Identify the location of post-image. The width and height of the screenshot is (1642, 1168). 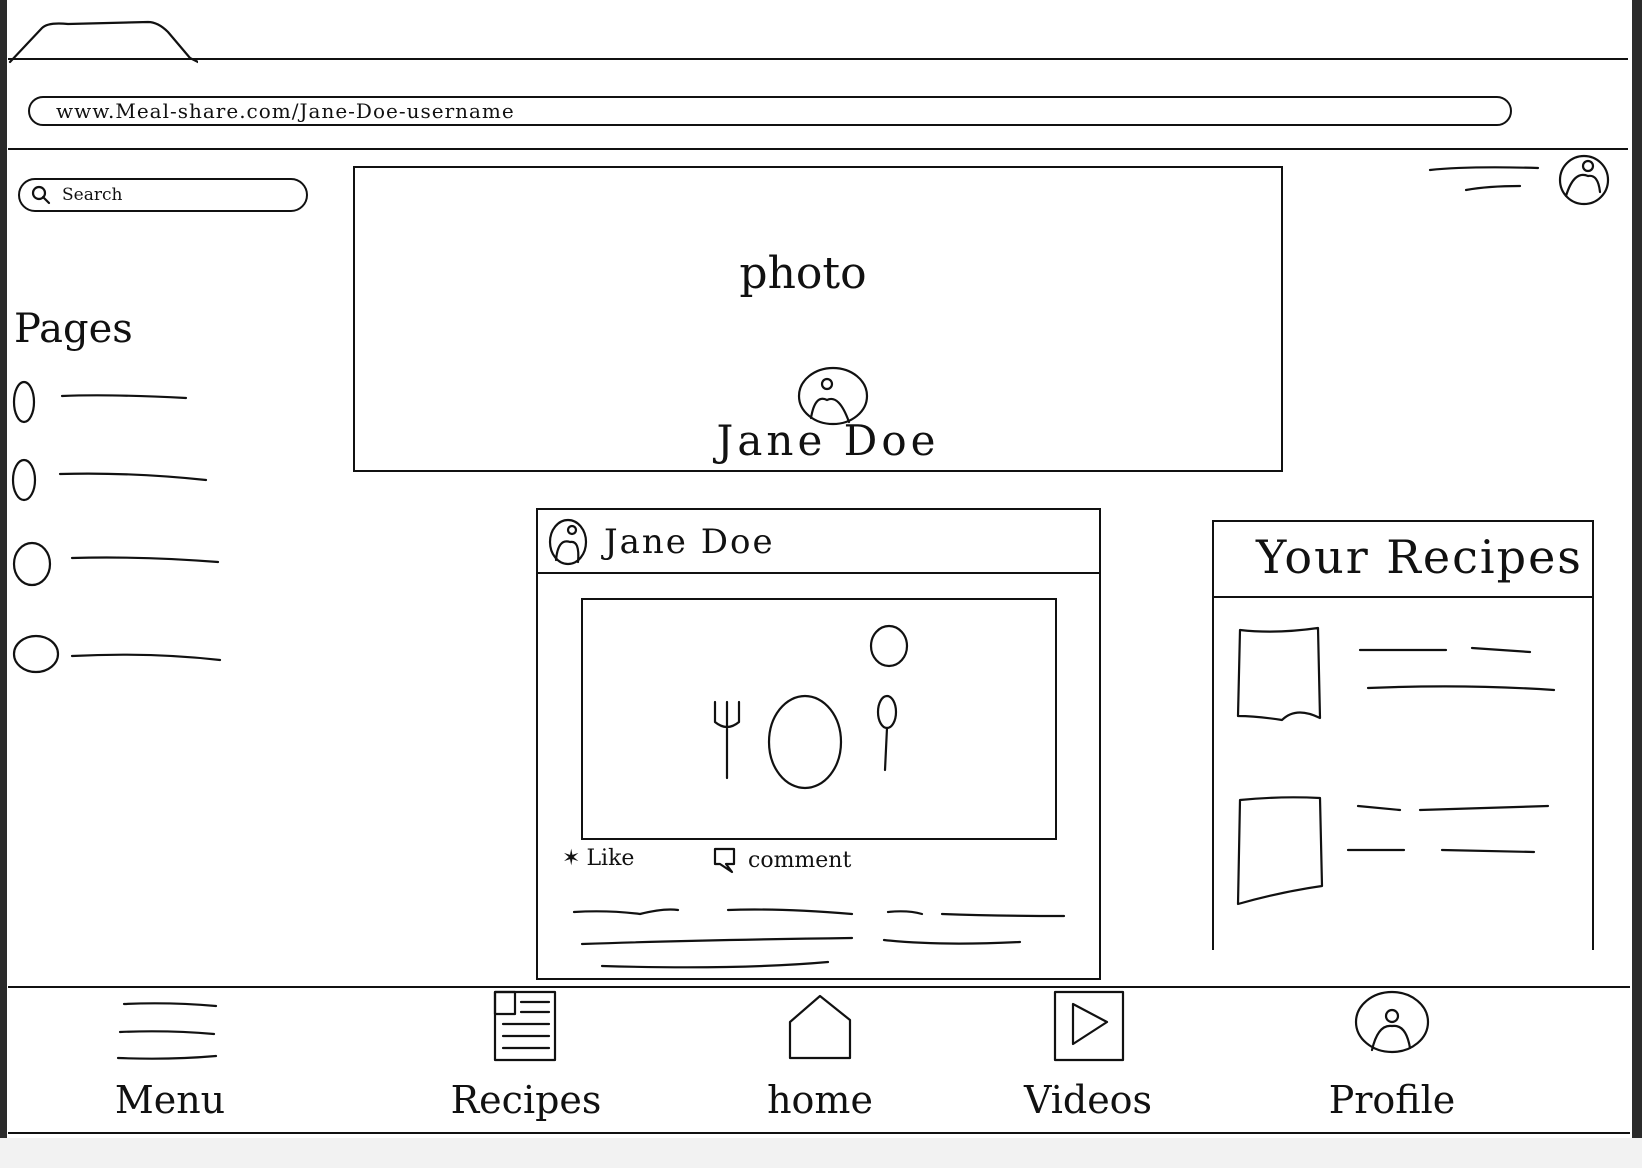
(819, 719).